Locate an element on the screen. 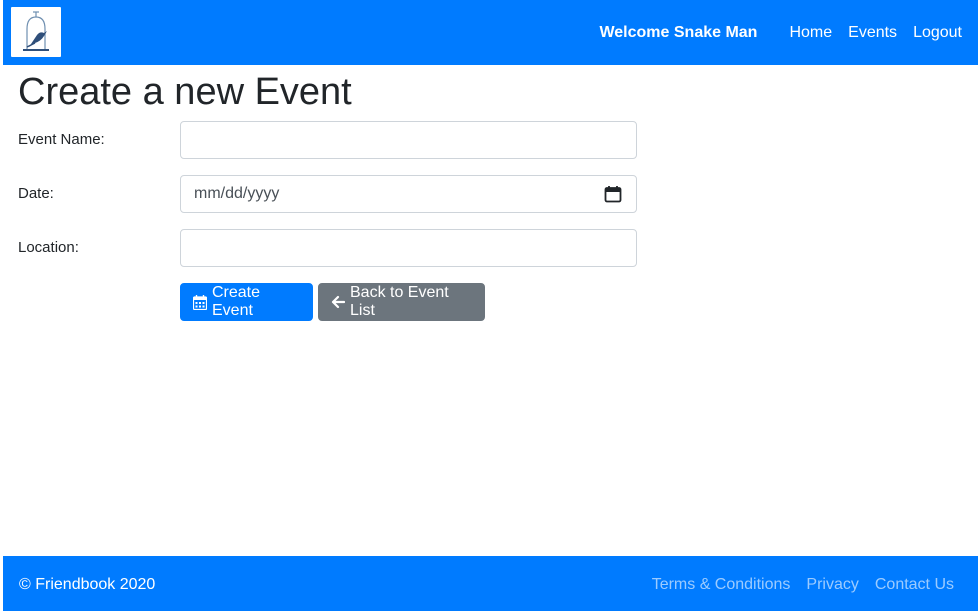 This screenshot has width=978, height=613. nav-link-events: Events is located at coordinates (872, 33).